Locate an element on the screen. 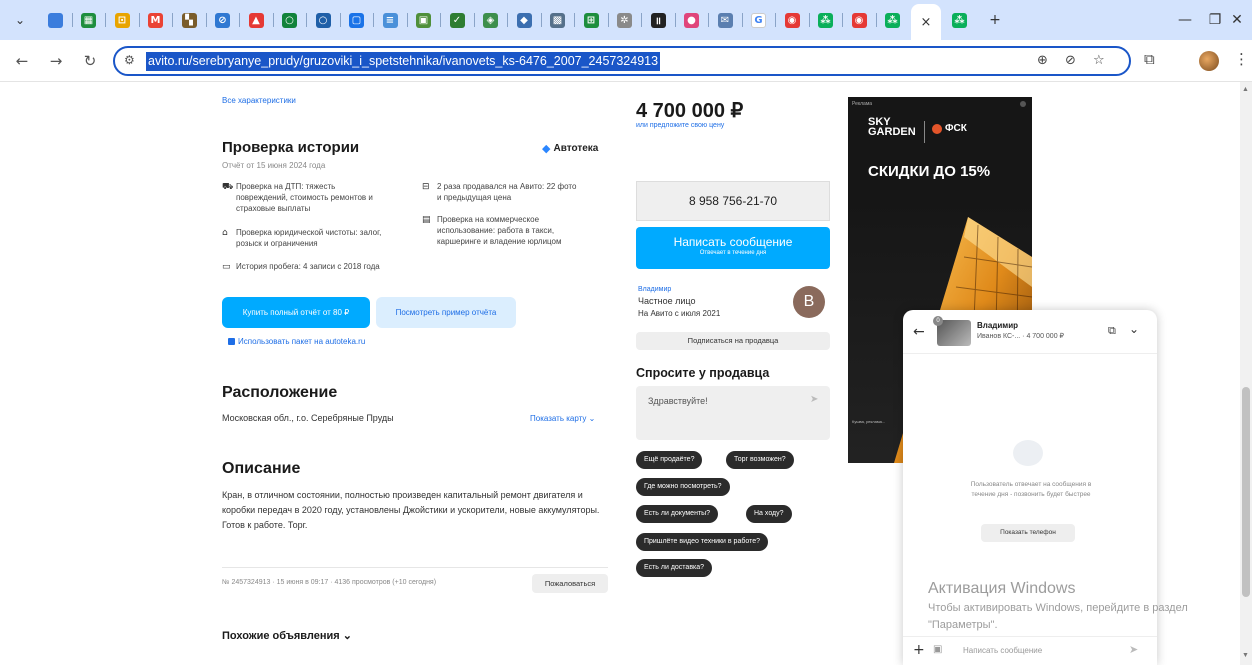 The image size is (1252, 665). subscribe-button: Подписаться на продавца is located at coordinates (733, 341).